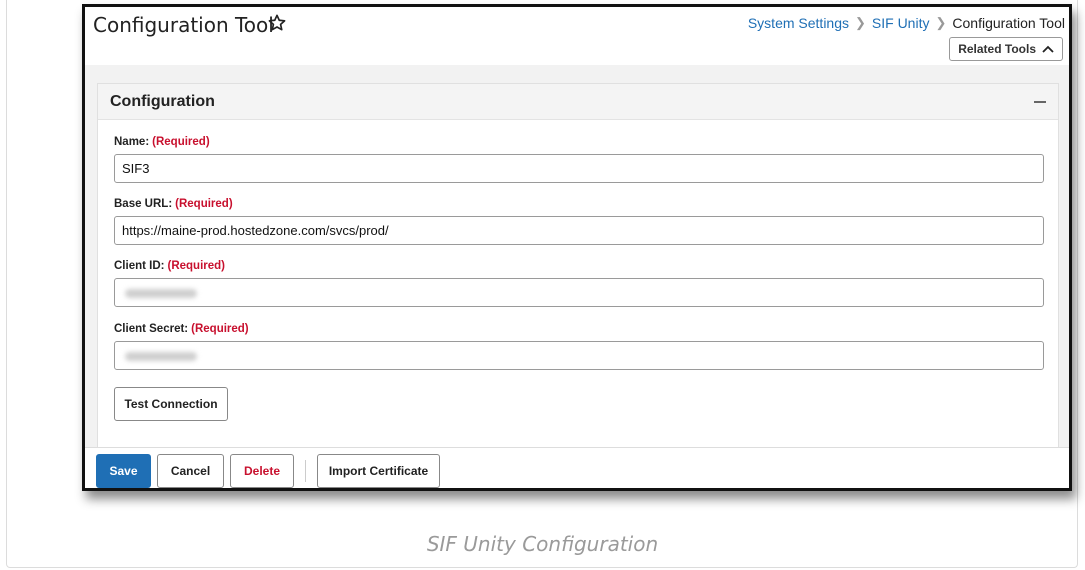 The height and width of the screenshot is (570, 1085). Describe the element at coordinates (151, 329) in the screenshot. I see `client-secret-label-text: Client Secret:` at that location.